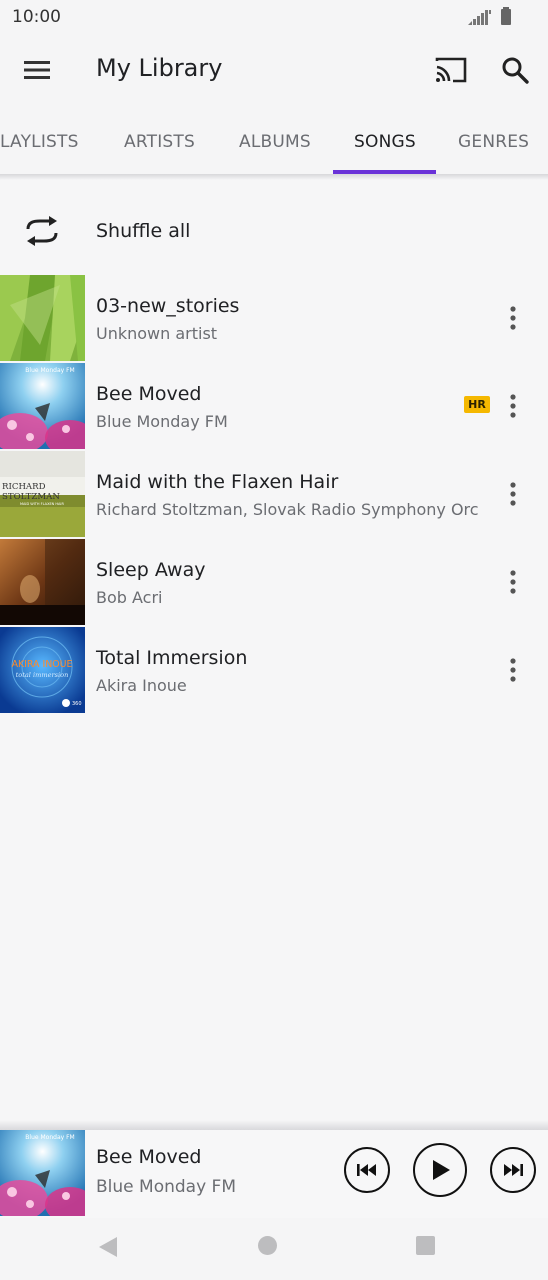  I want to click on skip-next-icon, so click(513, 1170).